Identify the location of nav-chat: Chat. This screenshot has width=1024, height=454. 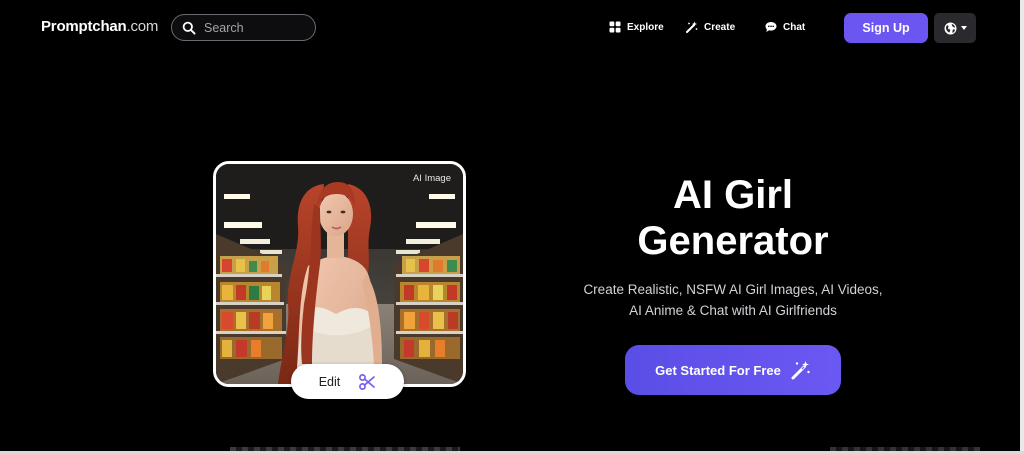
(785, 27).